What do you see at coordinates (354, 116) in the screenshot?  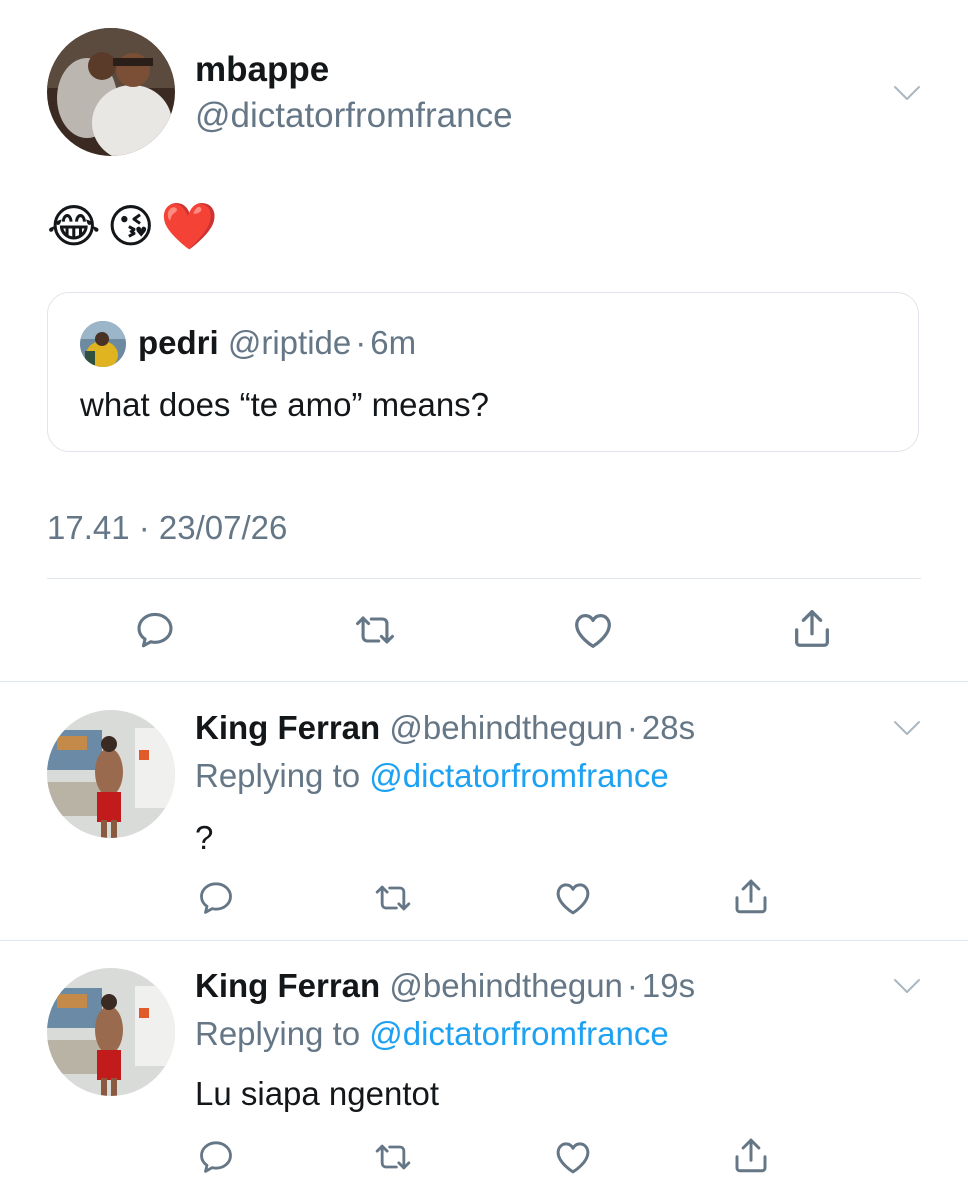 I see `handle: @dictatorfromfrance` at bounding box center [354, 116].